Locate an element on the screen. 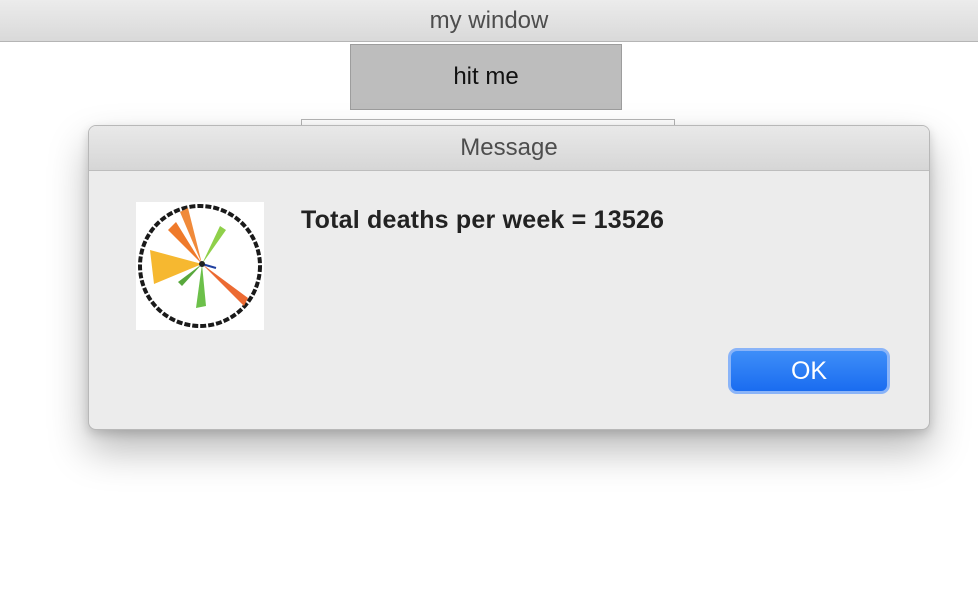 This screenshot has width=978, height=594. dialog-title: Message is located at coordinates (509, 147).